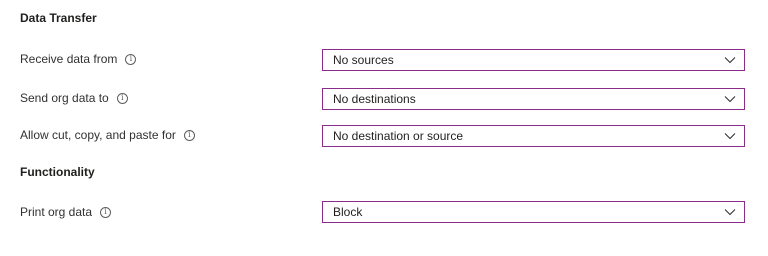 The image size is (768, 256). I want to click on print-org-data-label: Print org data i, so click(66, 212).